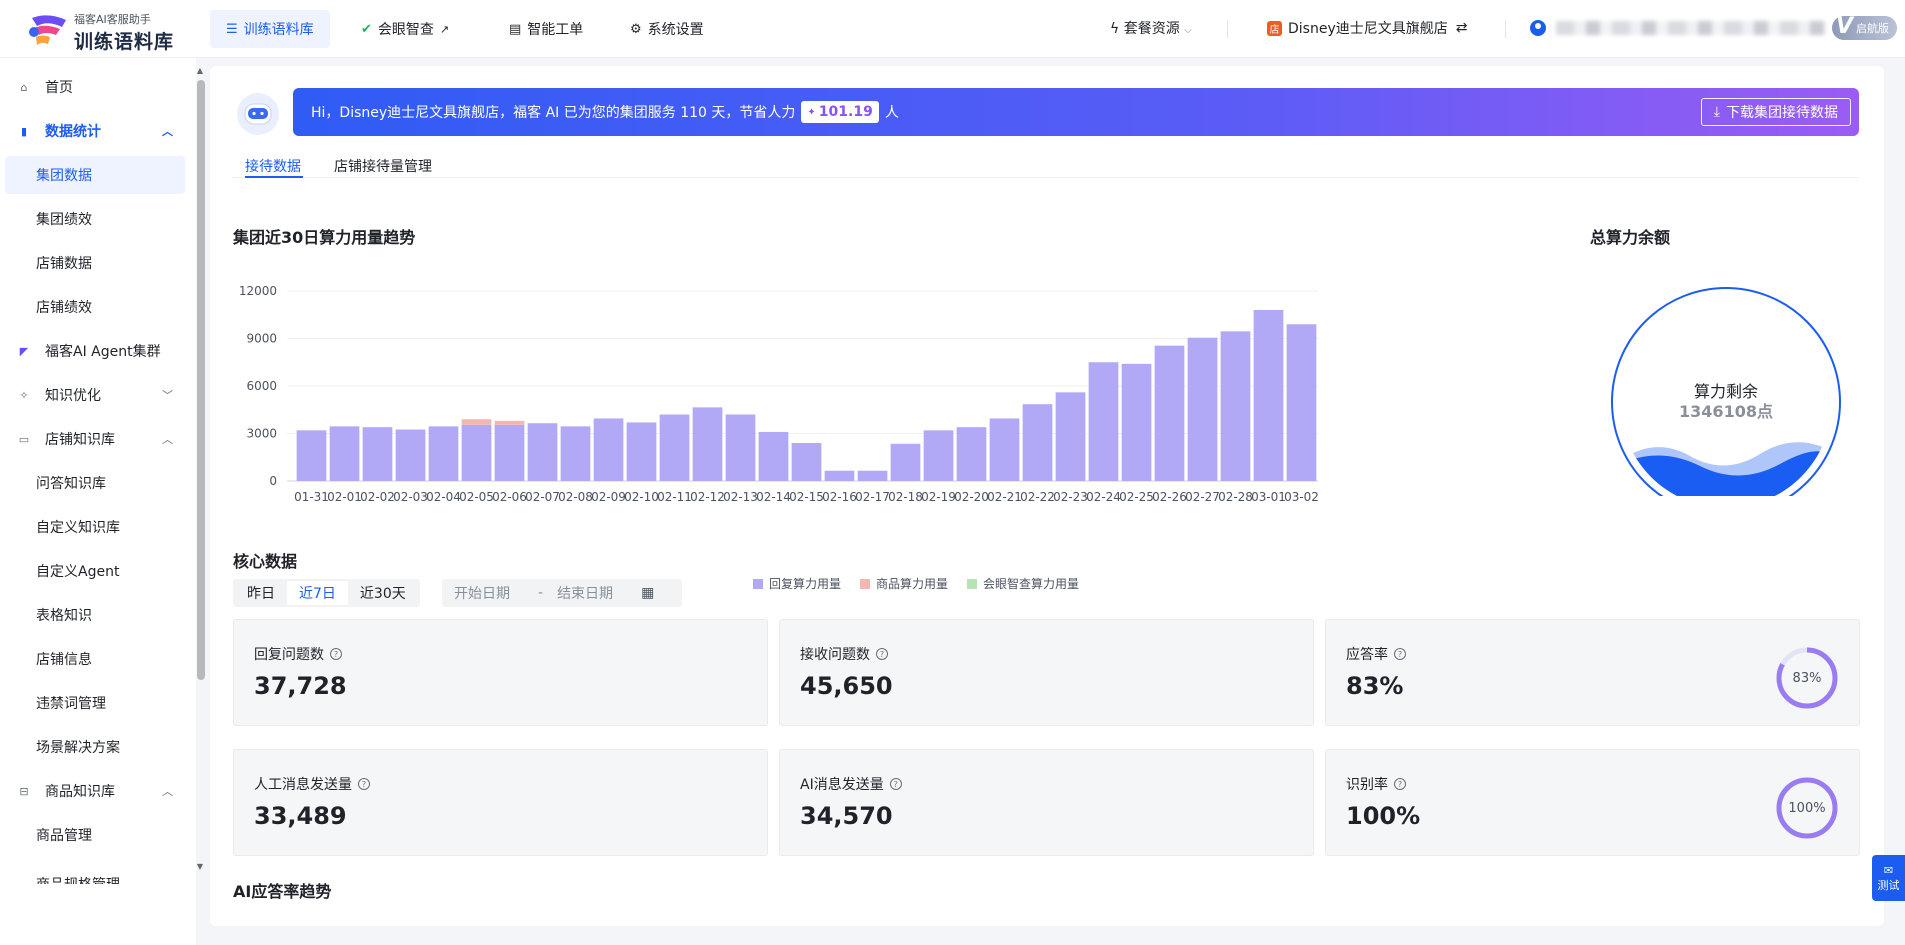 The height and width of the screenshot is (945, 1905). I want to click on ring-label: 83%, so click(1807, 678).